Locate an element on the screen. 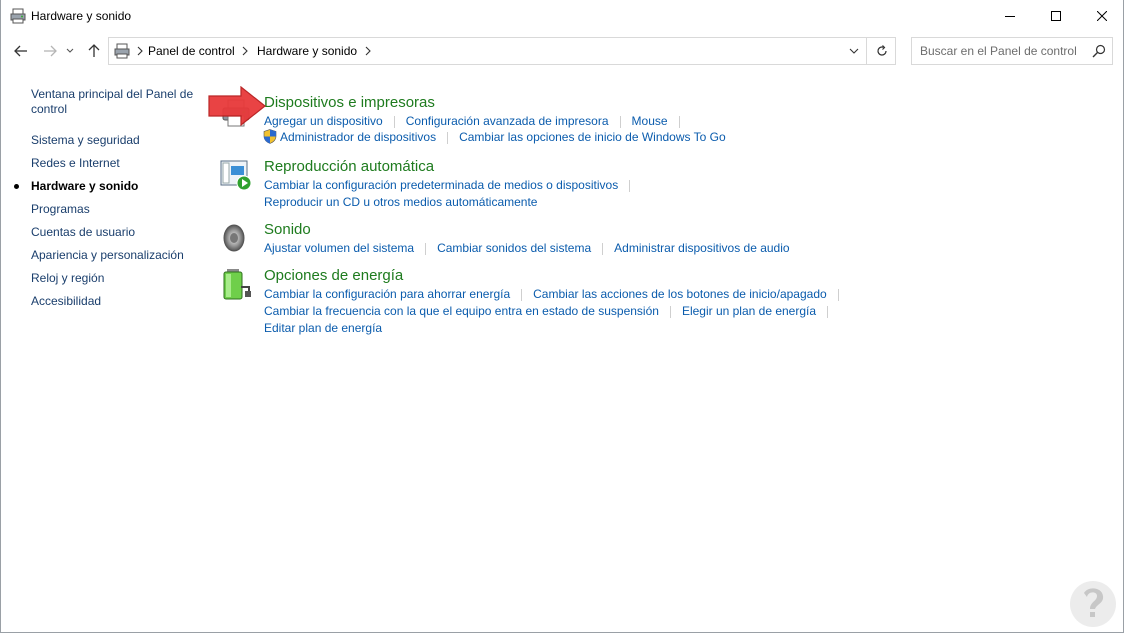 This screenshot has width=1125, height=634. link-row: Editar plan de energía is located at coordinates (323, 328).